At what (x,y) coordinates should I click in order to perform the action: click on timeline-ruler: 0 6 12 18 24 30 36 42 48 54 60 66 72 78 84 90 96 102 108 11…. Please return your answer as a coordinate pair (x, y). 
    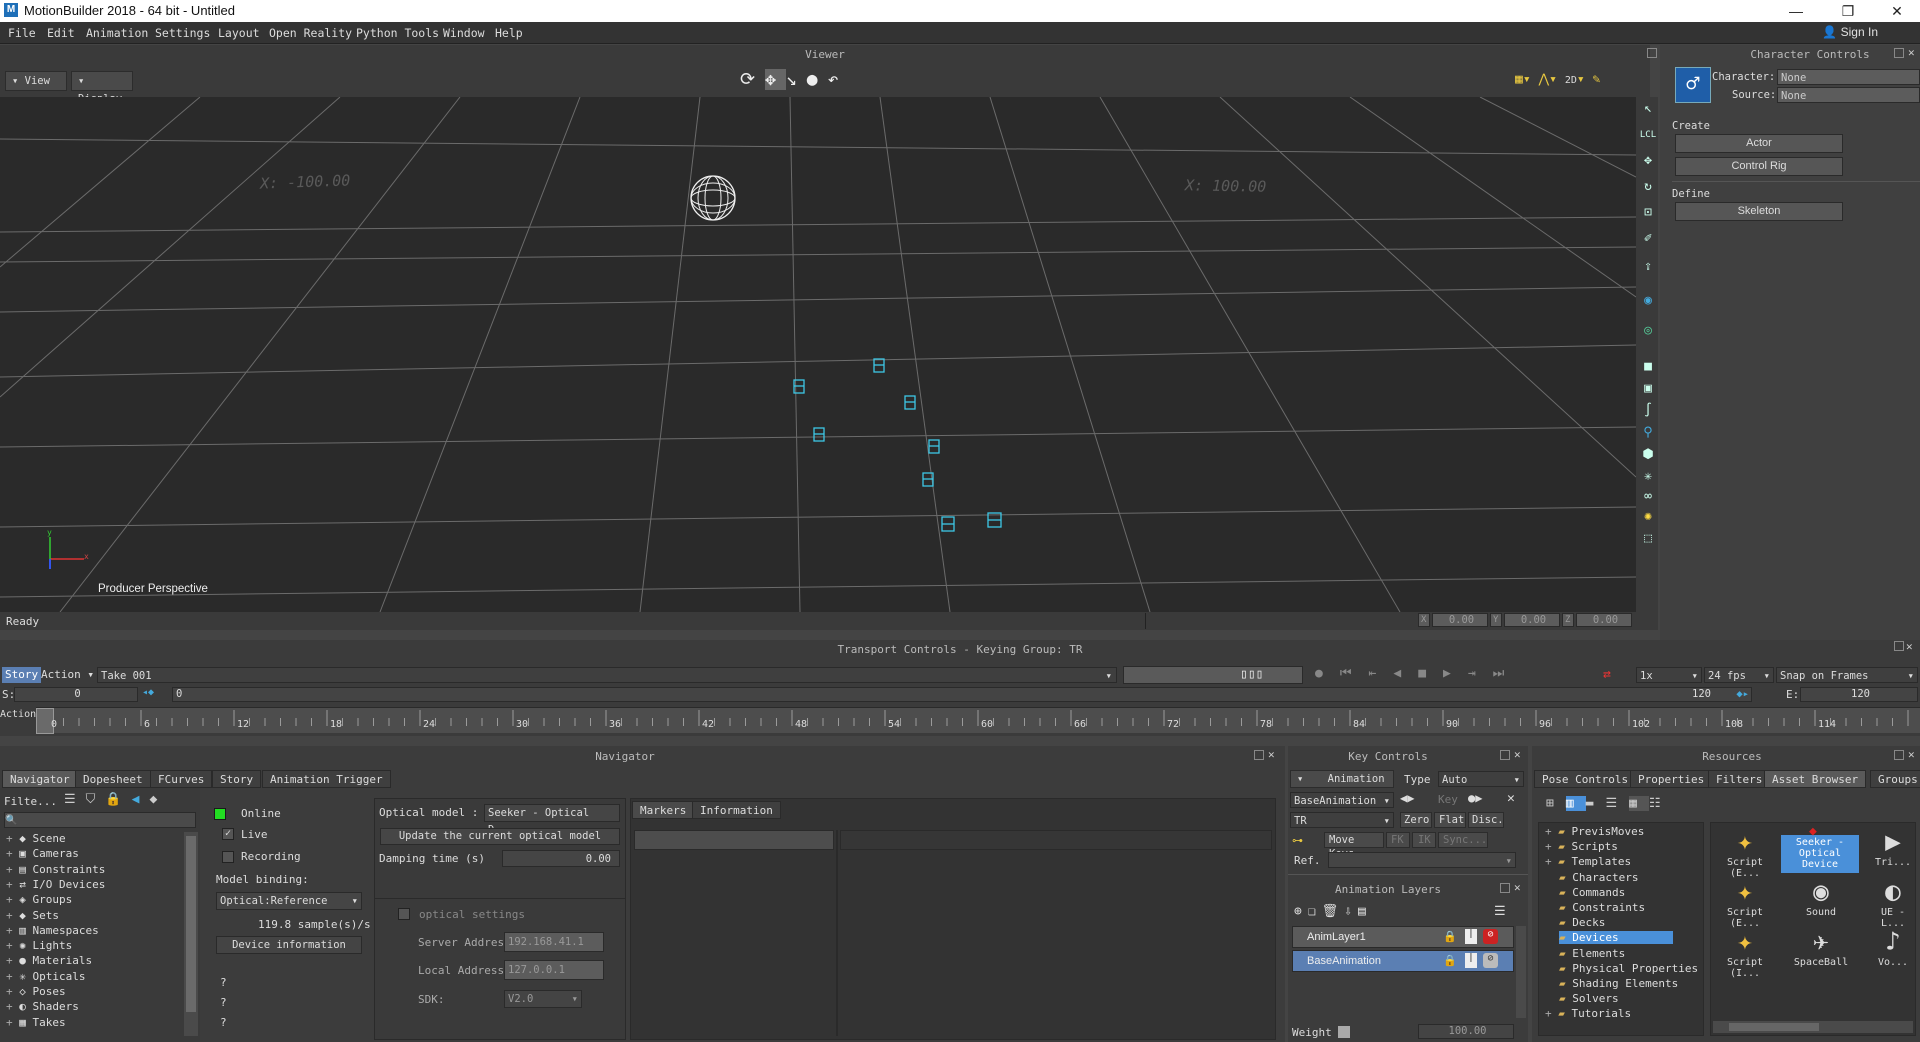
    Looking at the image, I should click on (978, 720).